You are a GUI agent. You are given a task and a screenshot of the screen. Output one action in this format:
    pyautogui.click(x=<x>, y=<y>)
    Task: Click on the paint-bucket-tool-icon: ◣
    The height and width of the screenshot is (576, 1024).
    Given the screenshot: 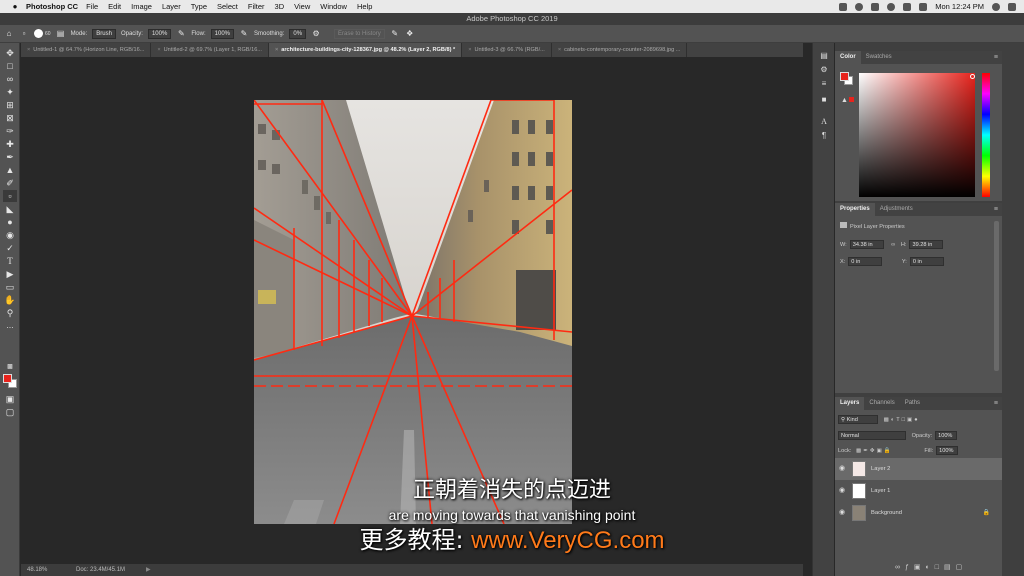 What is the action you would take?
    pyautogui.click(x=10, y=209)
    